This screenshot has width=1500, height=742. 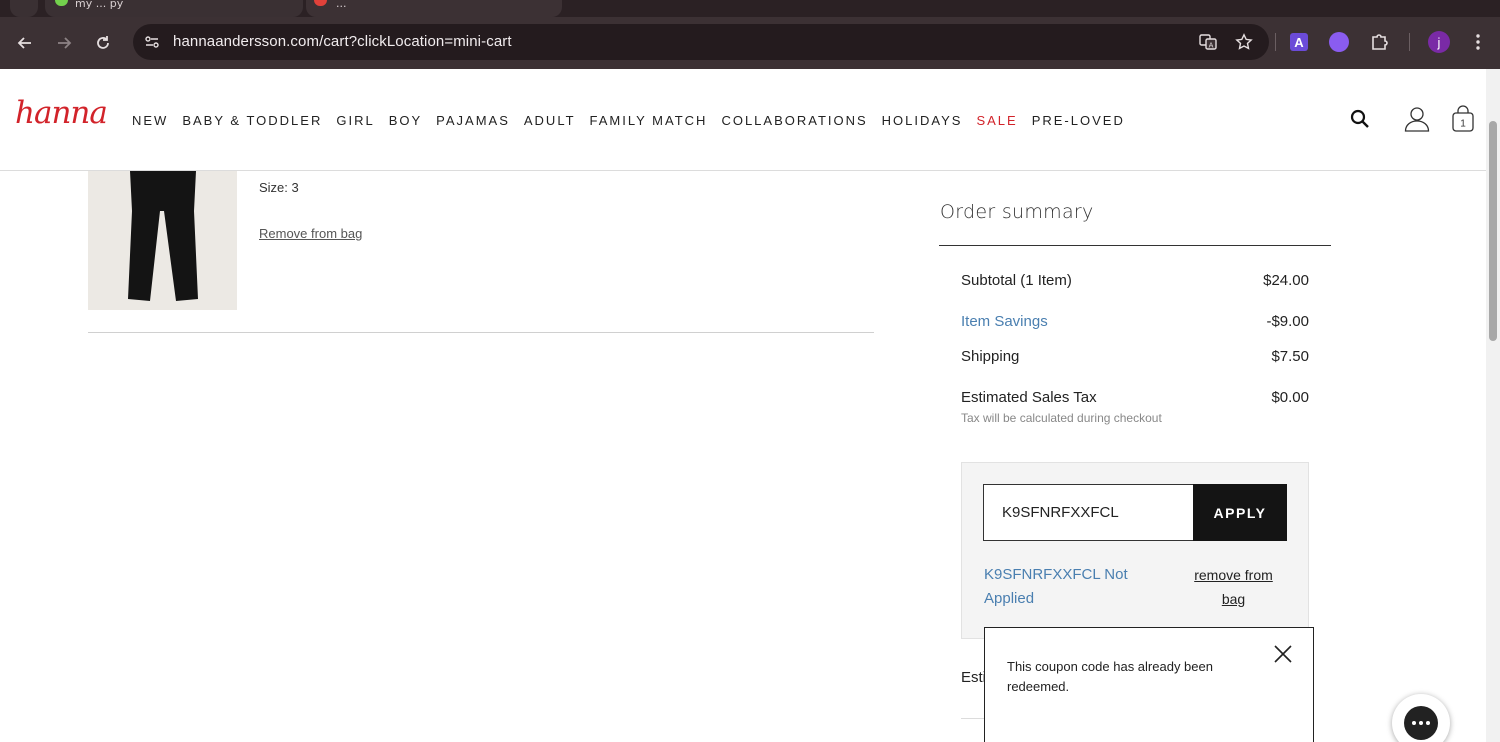 What do you see at coordinates (1016, 280) in the screenshot?
I see `subtotal-label: Subtotal (1 Item)` at bounding box center [1016, 280].